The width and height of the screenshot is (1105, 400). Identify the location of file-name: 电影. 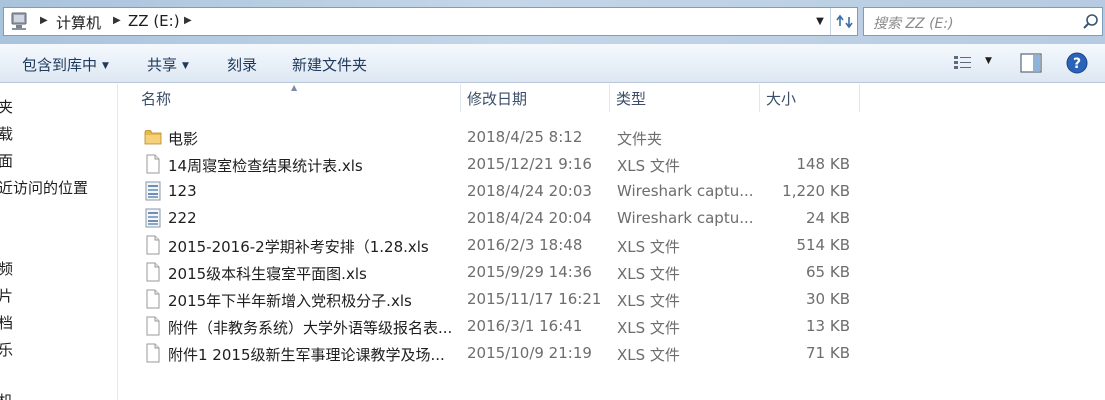
(183, 139).